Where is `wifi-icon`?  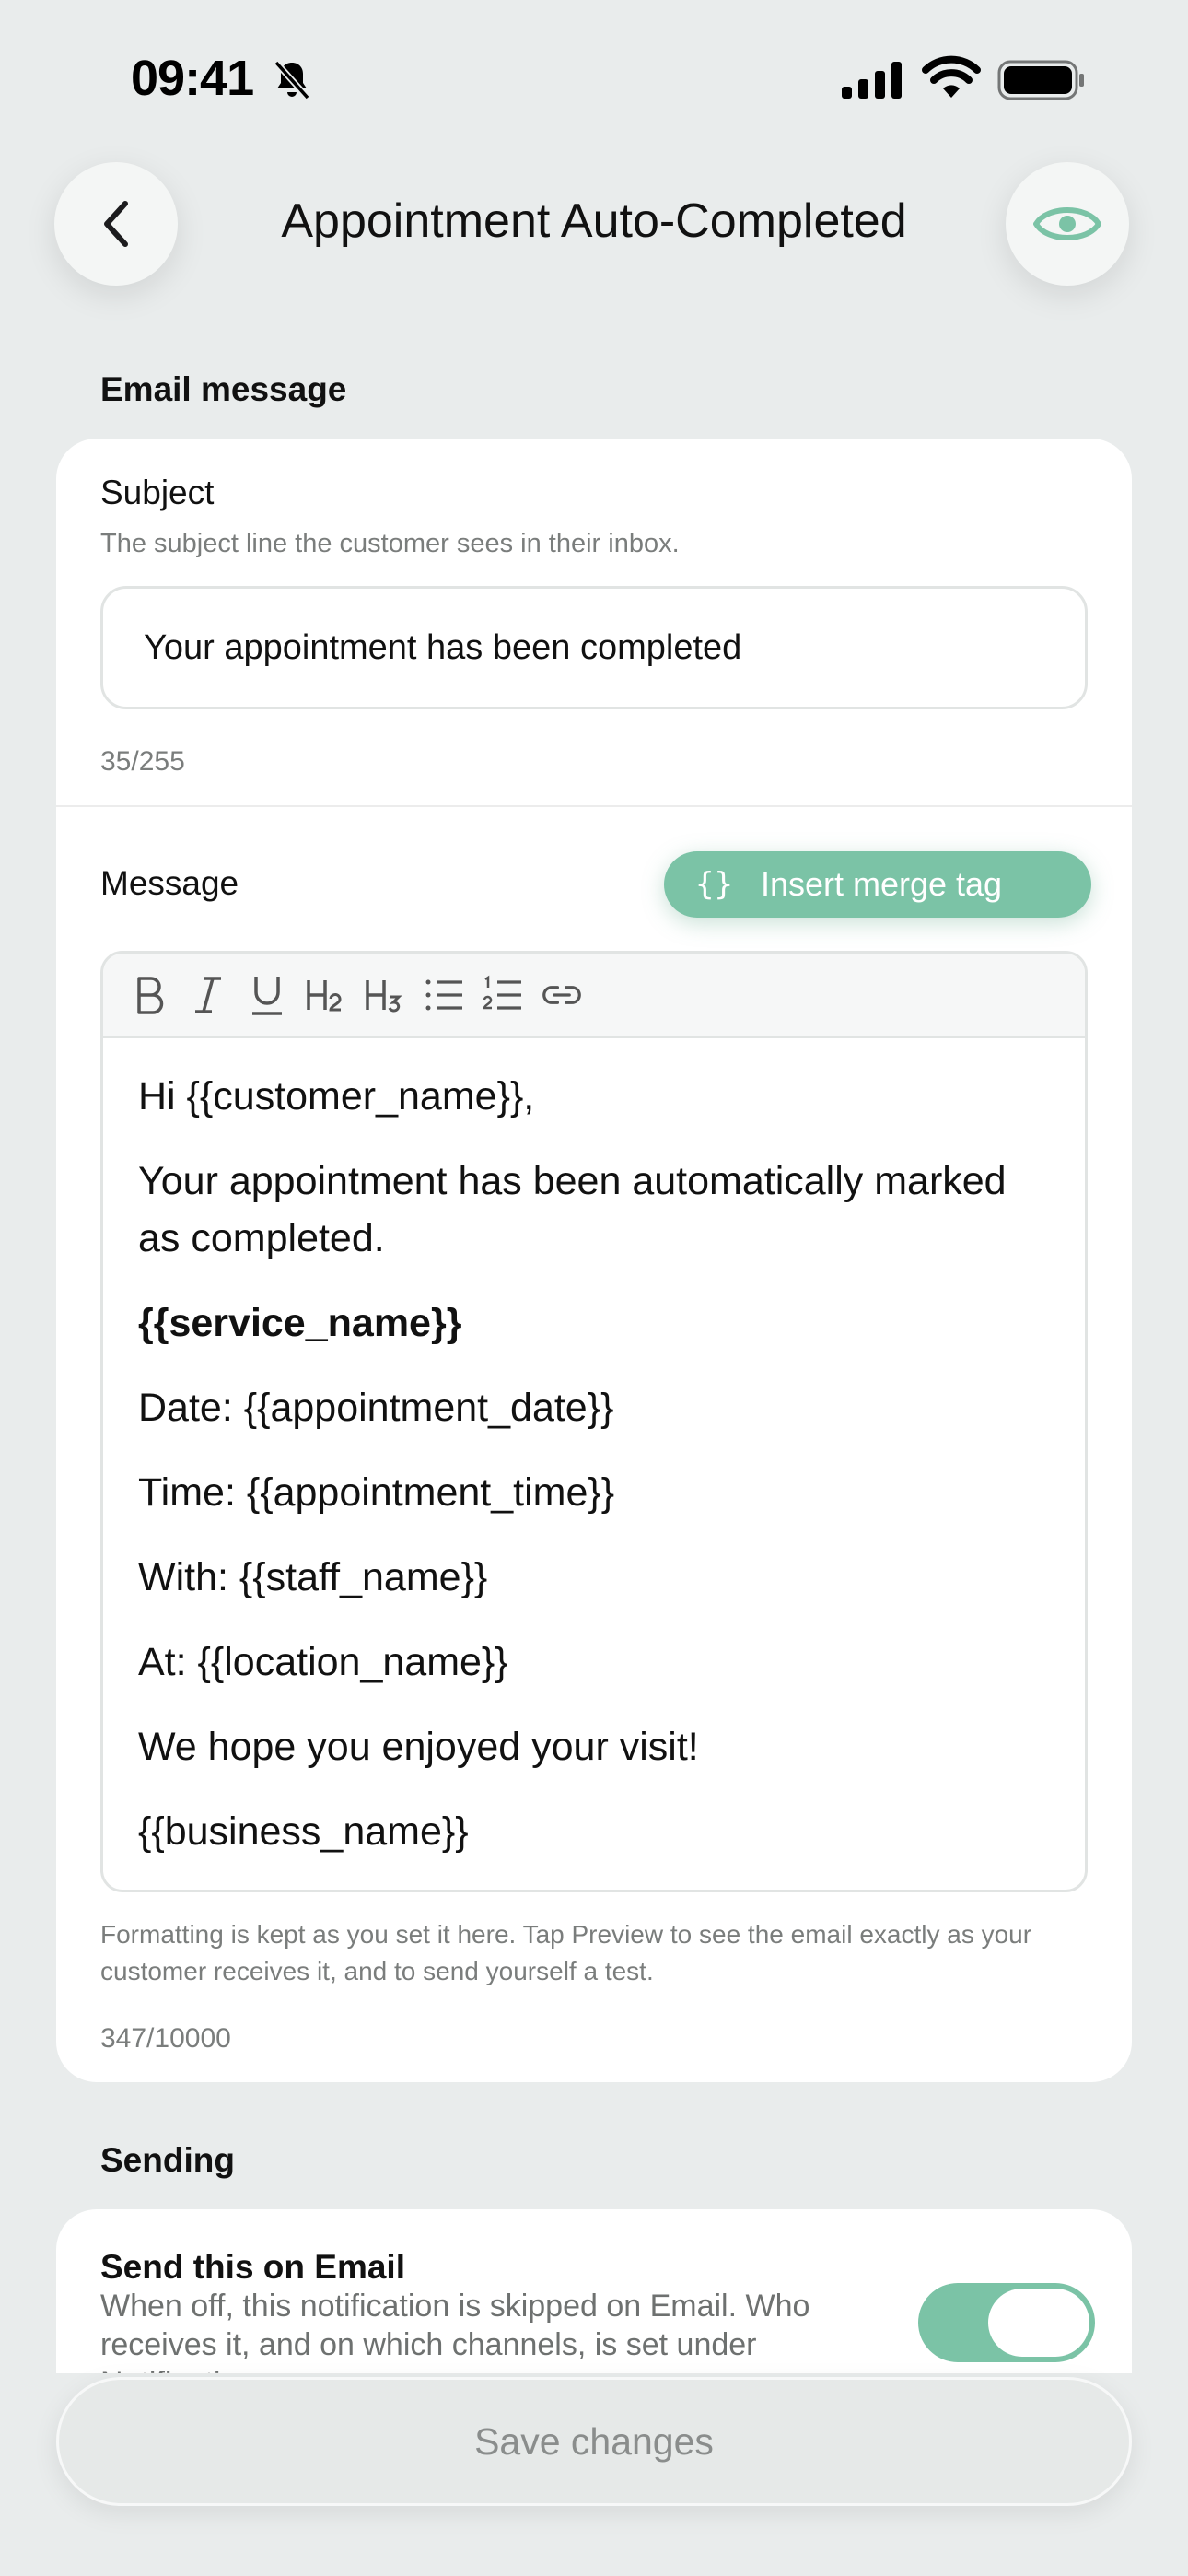
wifi-icon is located at coordinates (951, 76).